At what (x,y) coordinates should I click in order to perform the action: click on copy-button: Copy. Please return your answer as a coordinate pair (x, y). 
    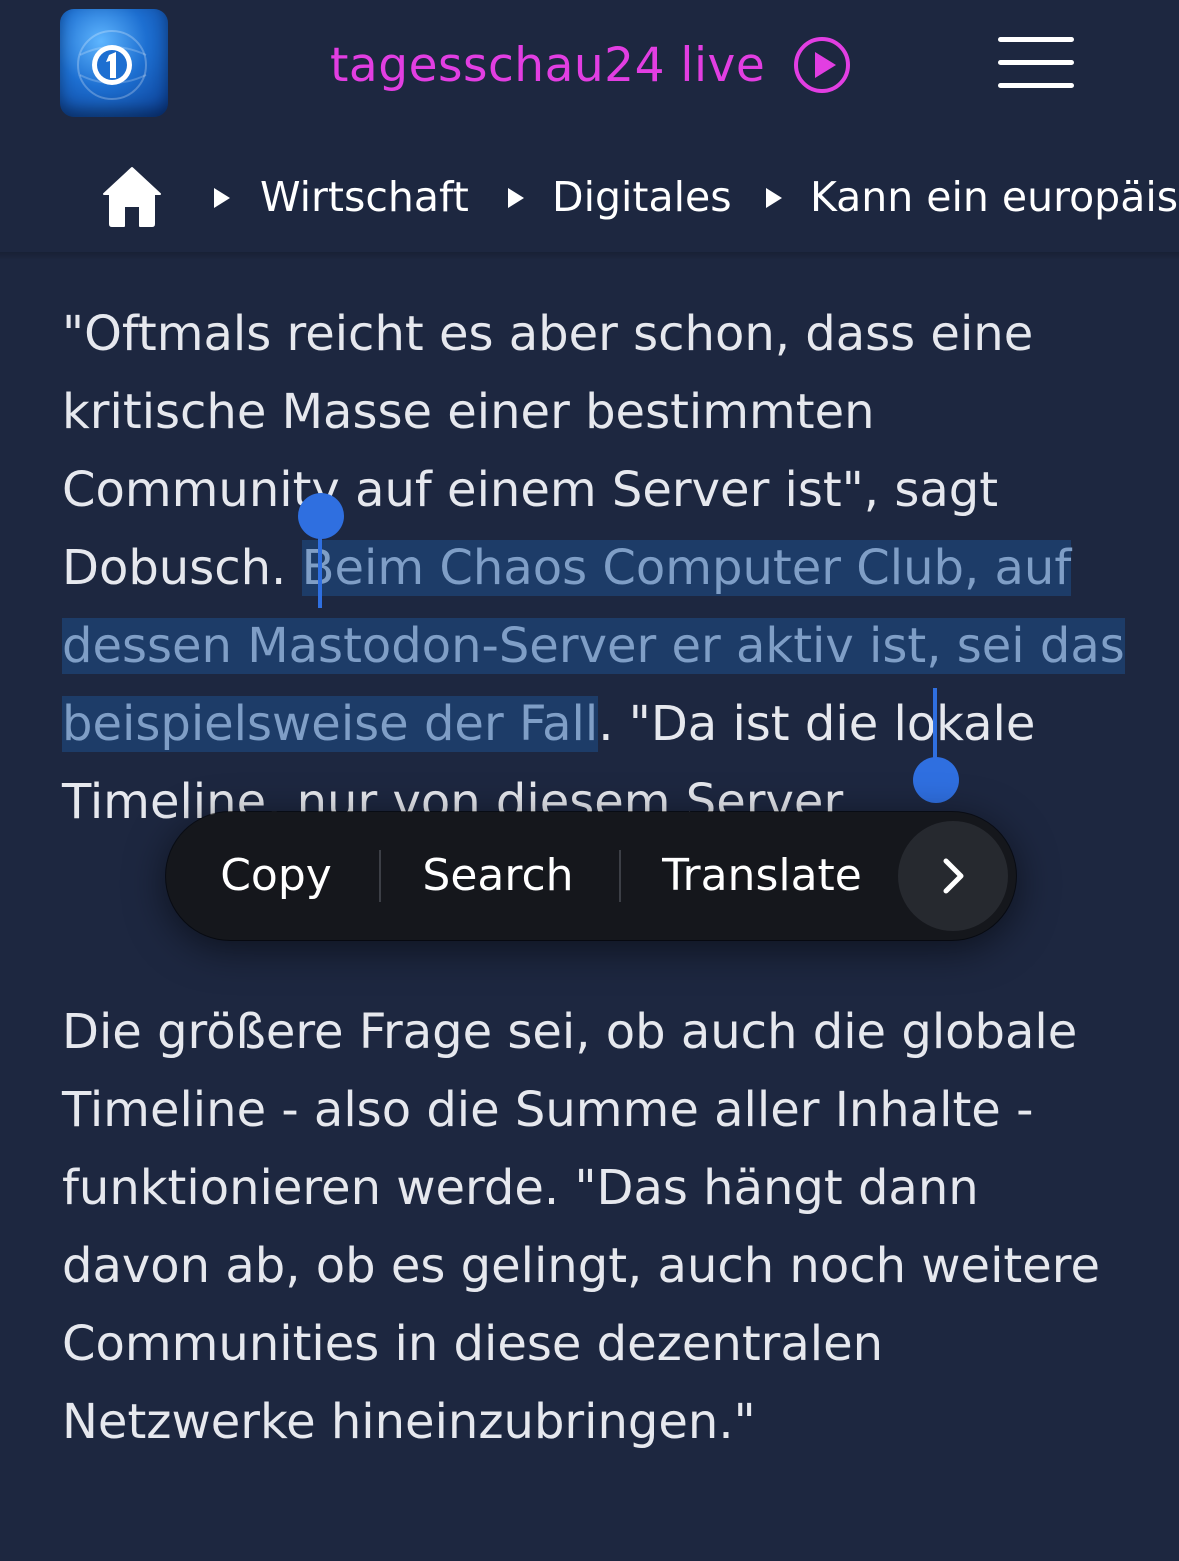
    Looking at the image, I should click on (276, 876).